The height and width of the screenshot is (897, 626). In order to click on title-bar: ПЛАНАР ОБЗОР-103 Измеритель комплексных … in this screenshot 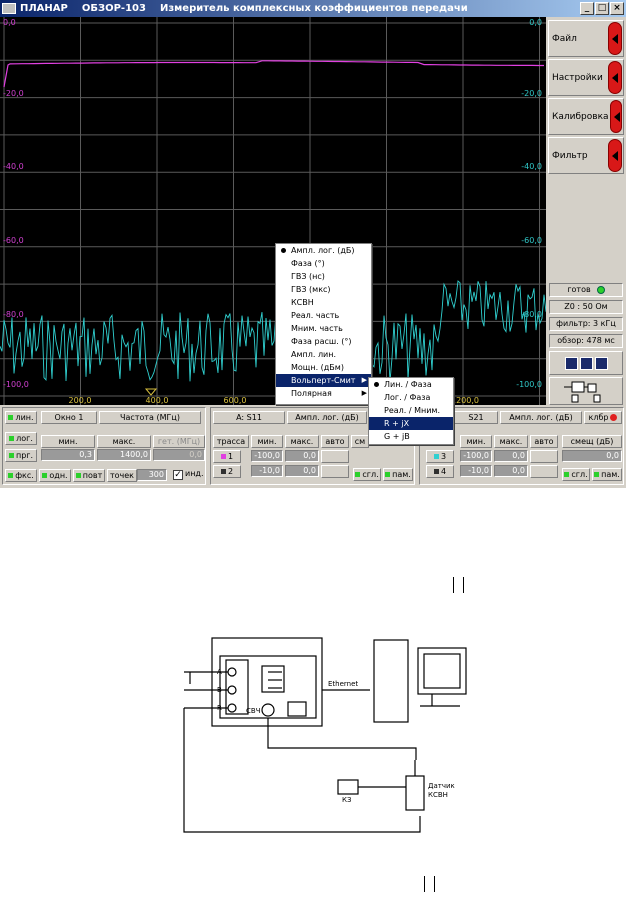, I will do `click(313, 8)`.